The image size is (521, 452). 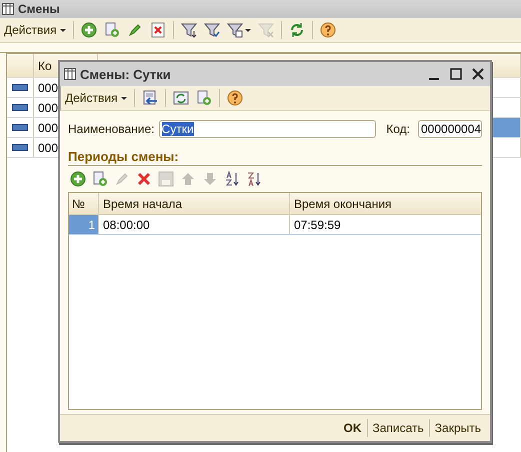 What do you see at coordinates (84, 203) in the screenshot?
I see `column-header: №` at bounding box center [84, 203].